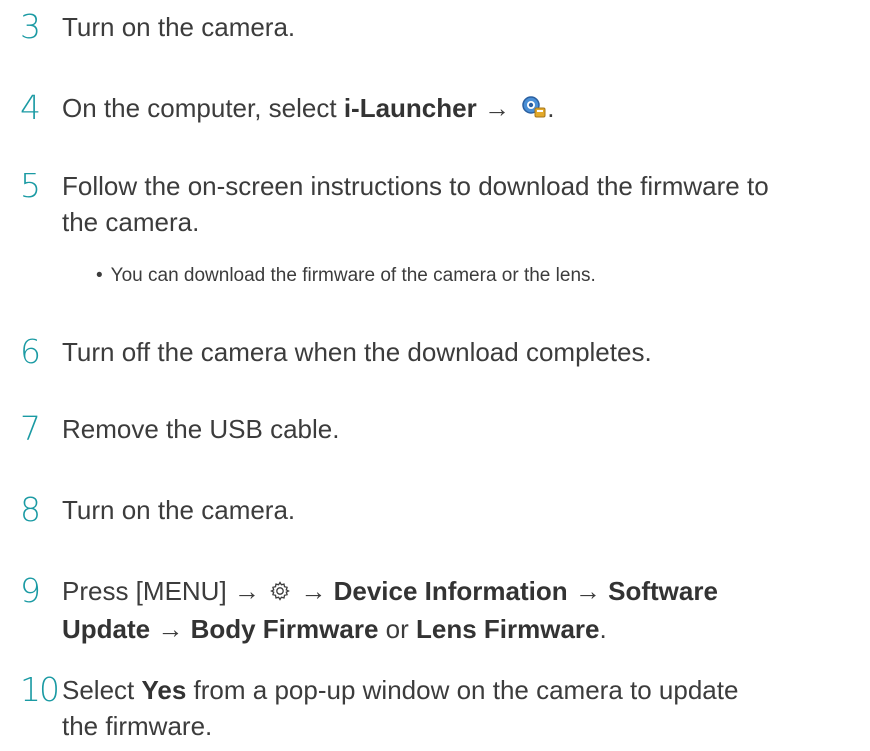  Describe the element at coordinates (284, 629) in the screenshot. I see `body-firmware-label: Body Firmware` at that location.